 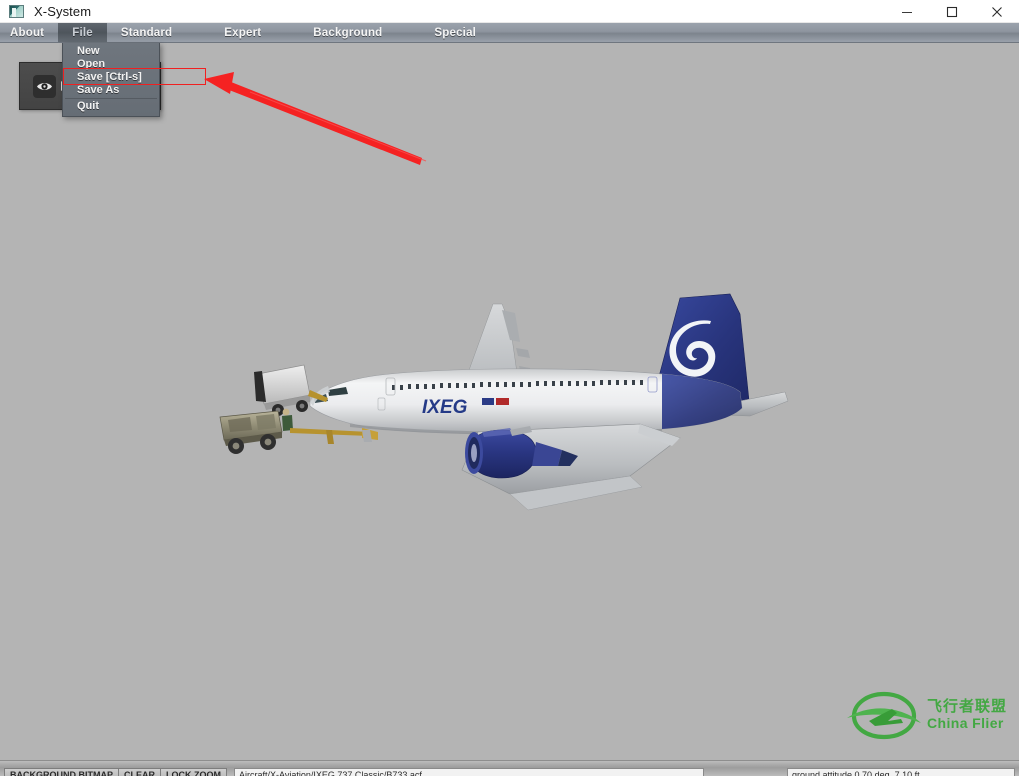 I want to click on minimize-icon, so click(x=906, y=12).